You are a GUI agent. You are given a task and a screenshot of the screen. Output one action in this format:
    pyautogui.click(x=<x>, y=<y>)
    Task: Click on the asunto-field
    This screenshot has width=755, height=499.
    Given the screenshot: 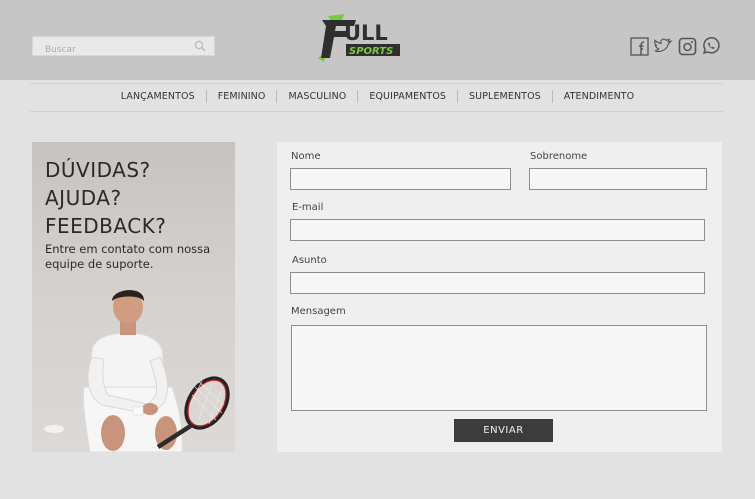 What is the action you would take?
    pyautogui.click(x=497, y=283)
    